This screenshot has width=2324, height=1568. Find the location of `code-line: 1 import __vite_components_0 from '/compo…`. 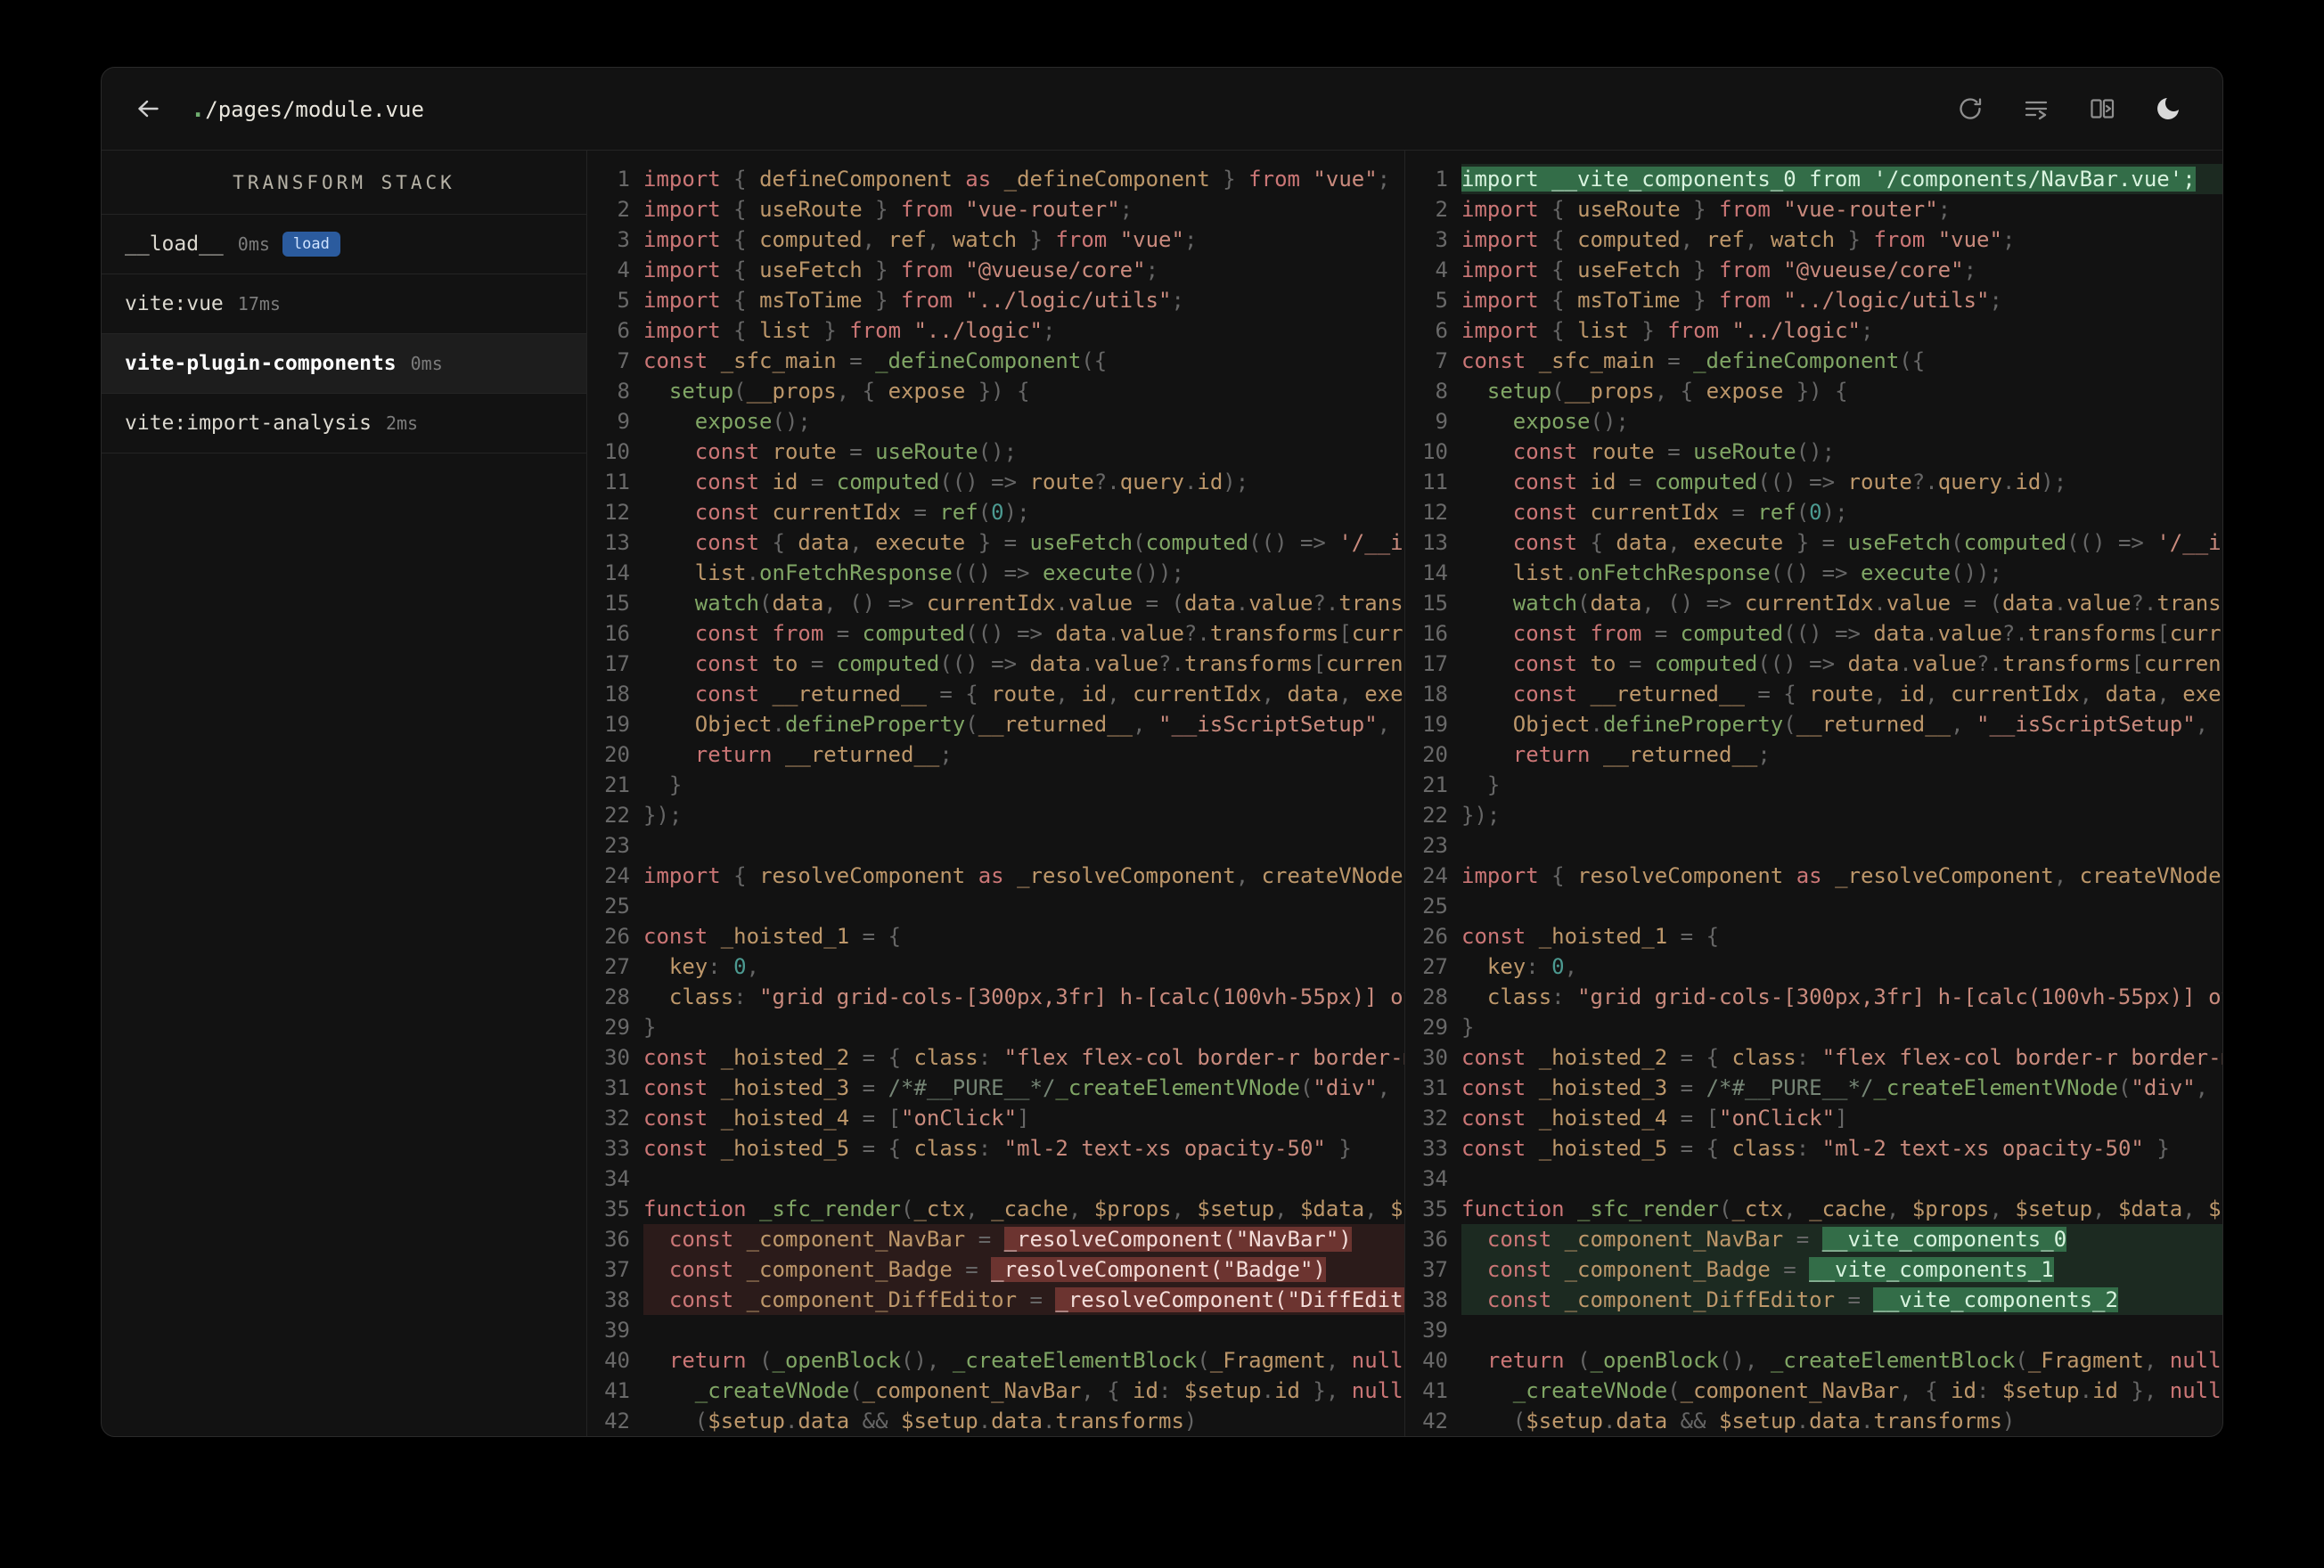

code-line: 1 import __vite_components_0 from '/compo… is located at coordinates (1813, 179).